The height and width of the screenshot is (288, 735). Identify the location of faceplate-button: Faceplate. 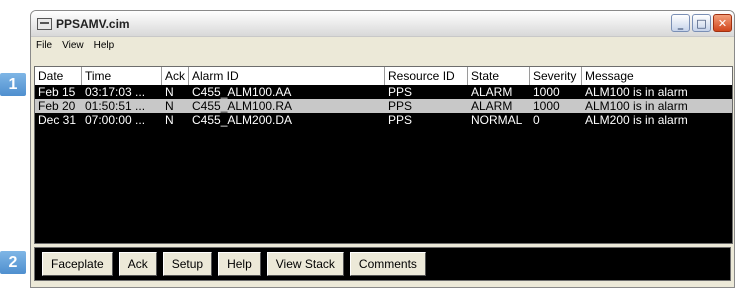
(77, 264).